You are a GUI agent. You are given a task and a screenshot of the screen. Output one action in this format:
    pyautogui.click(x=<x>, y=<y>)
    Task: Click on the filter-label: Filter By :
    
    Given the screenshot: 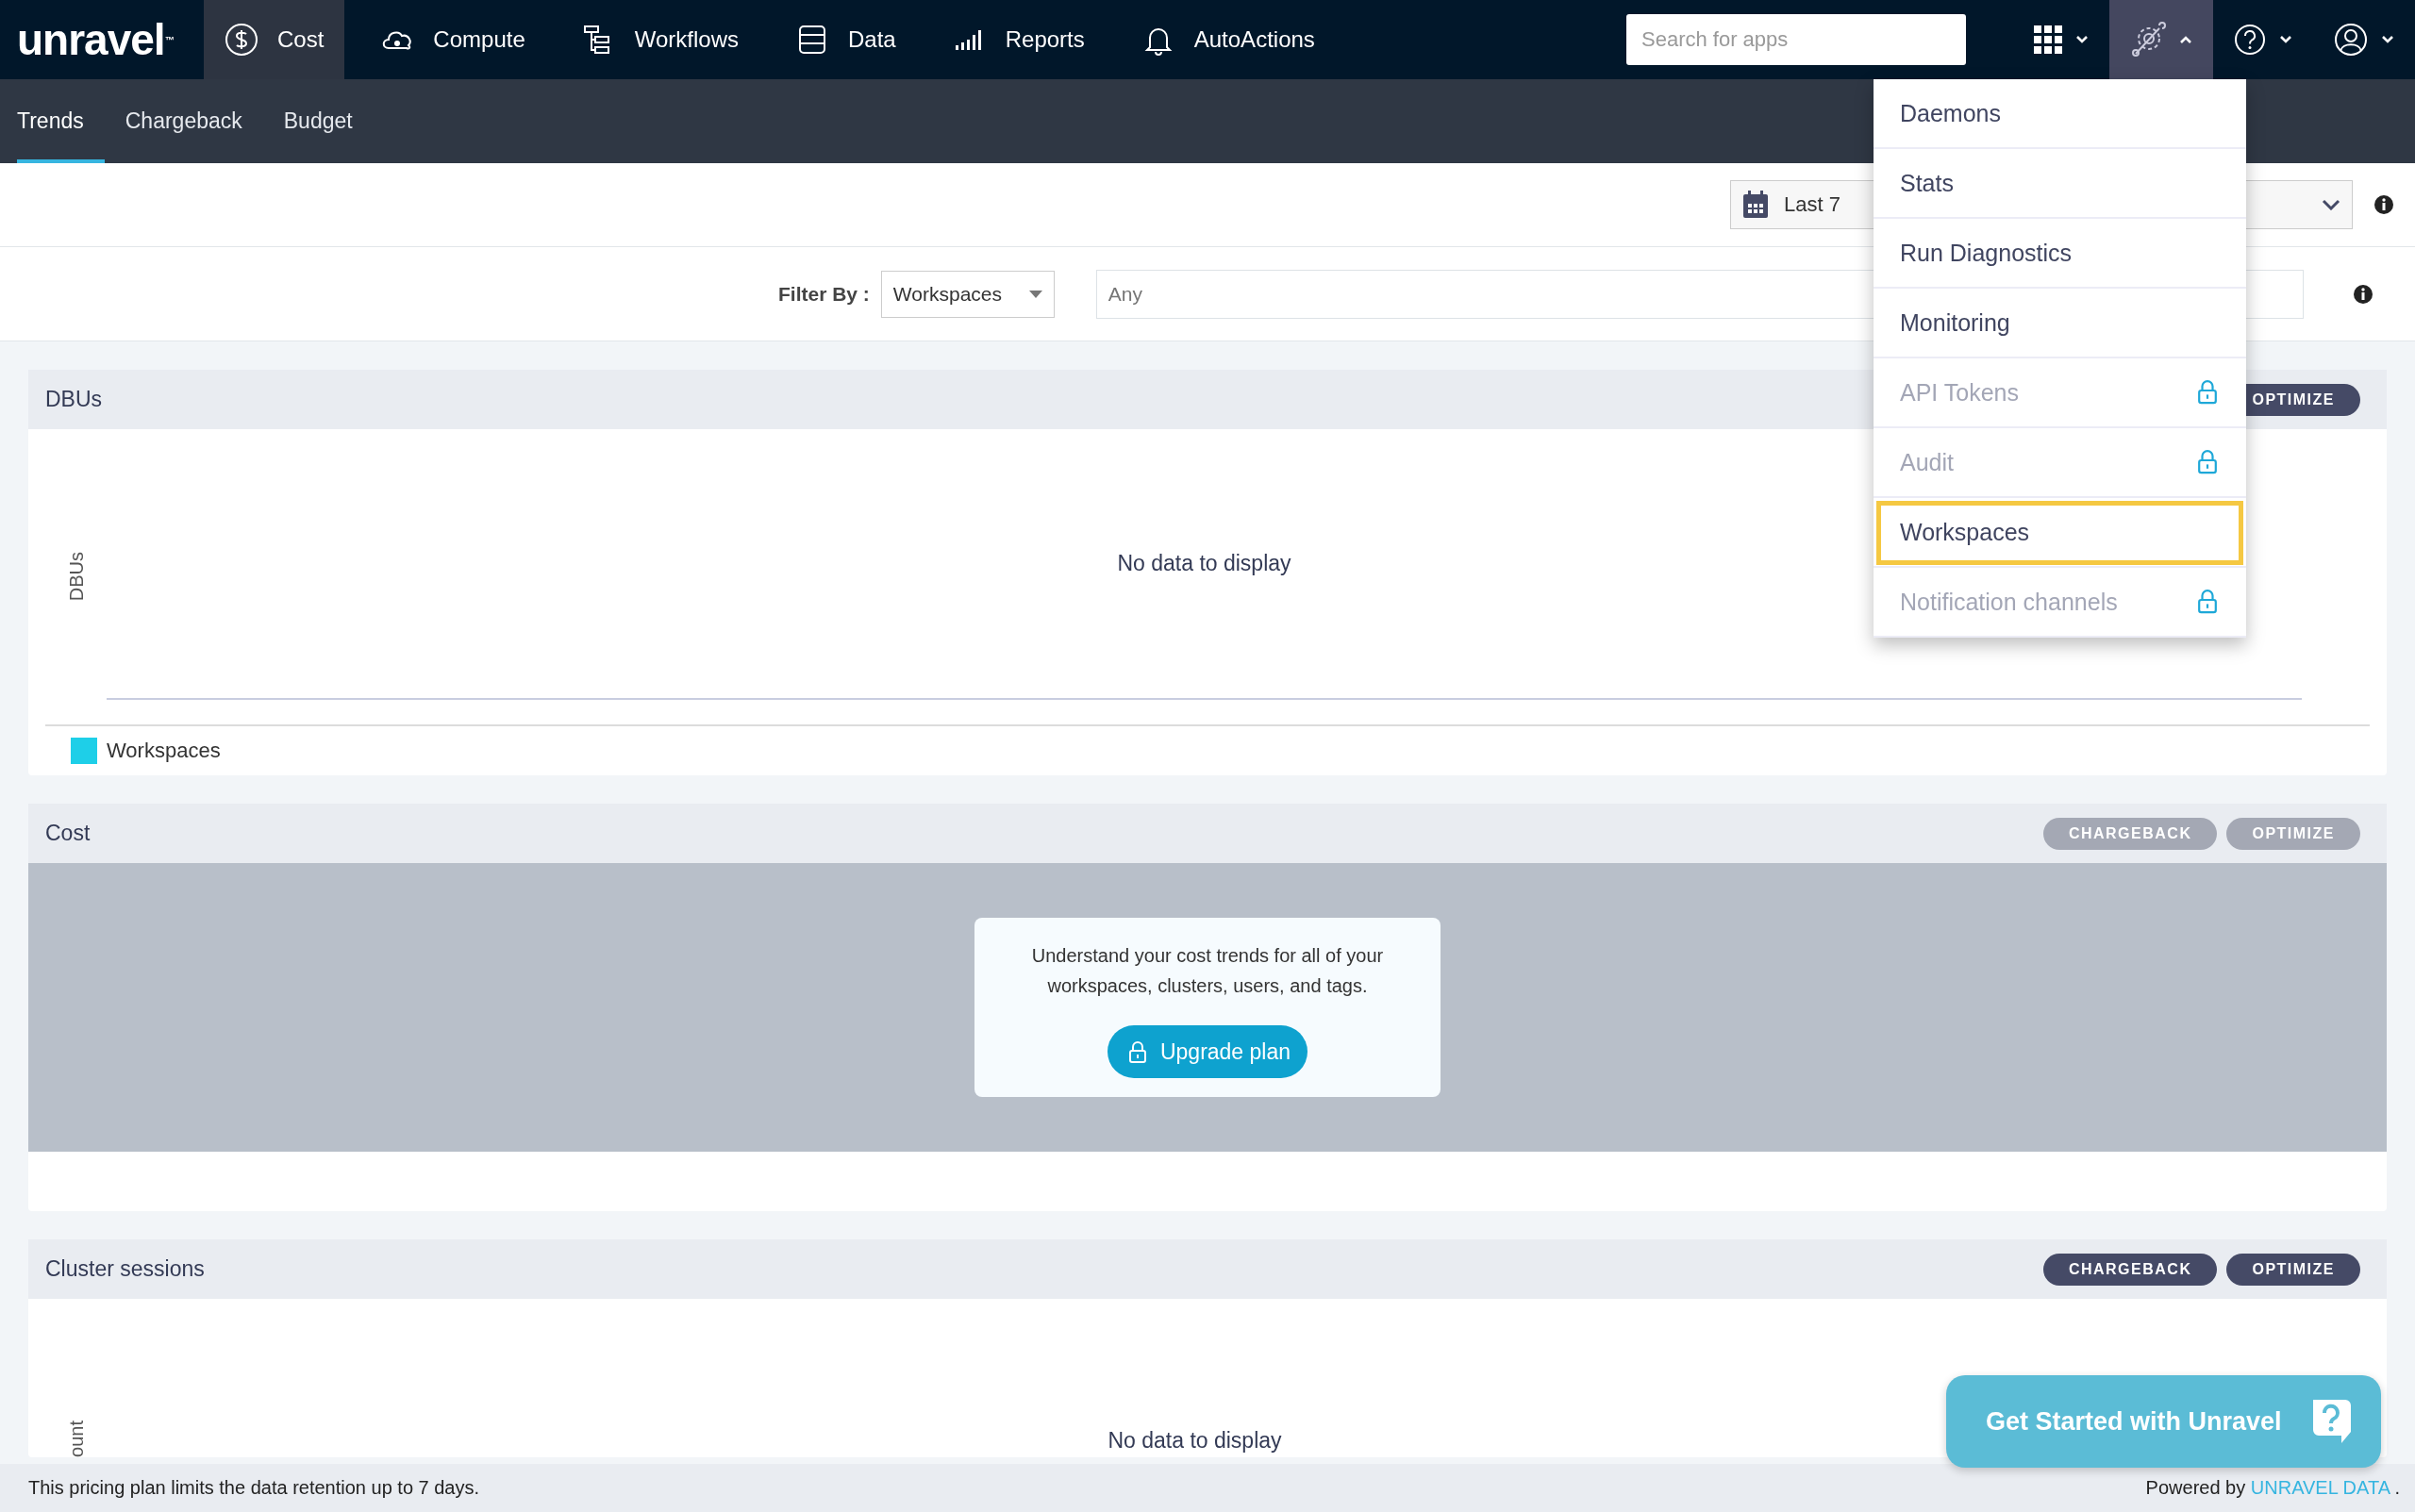 What is the action you would take?
    pyautogui.click(x=824, y=294)
    